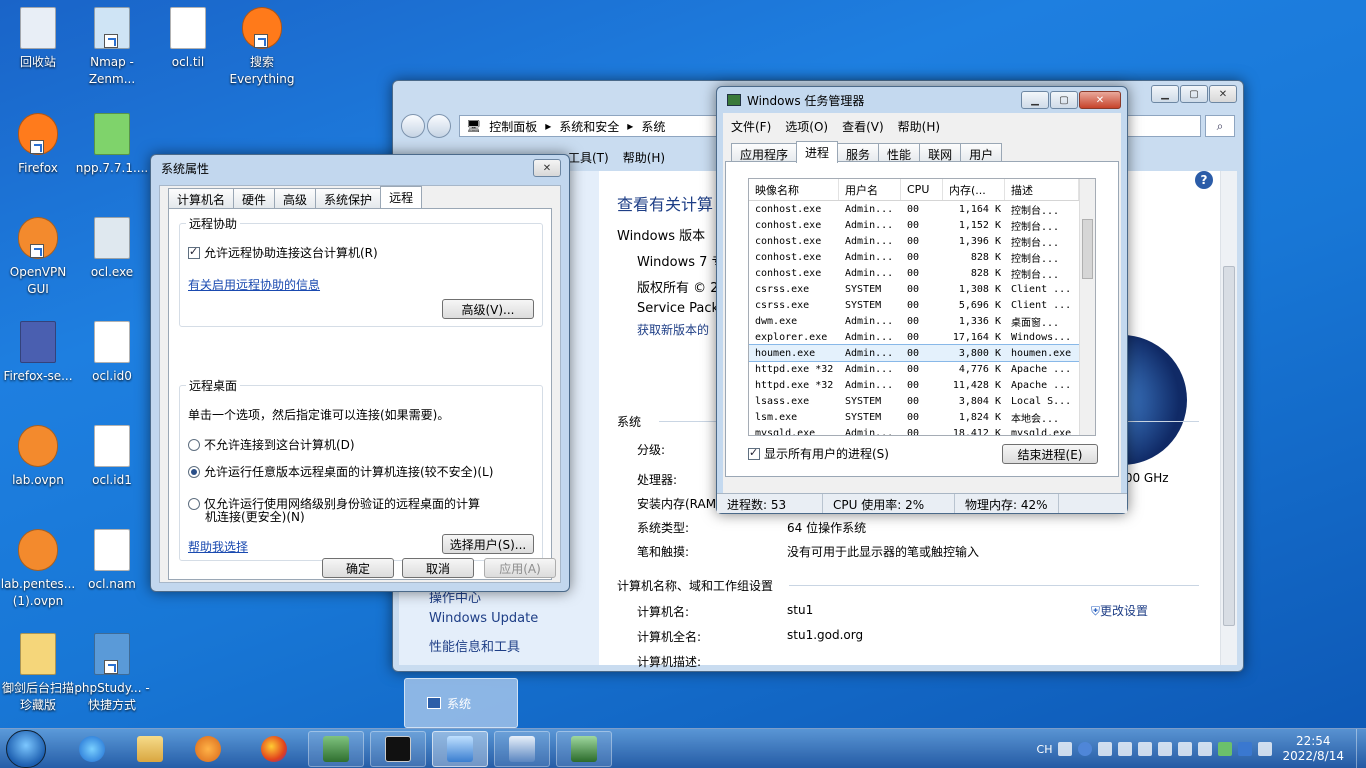 The height and width of the screenshot is (768, 1366). Describe the element at coordinates (1265, 749) in the screenshot. I see `notification-icon` at that location.